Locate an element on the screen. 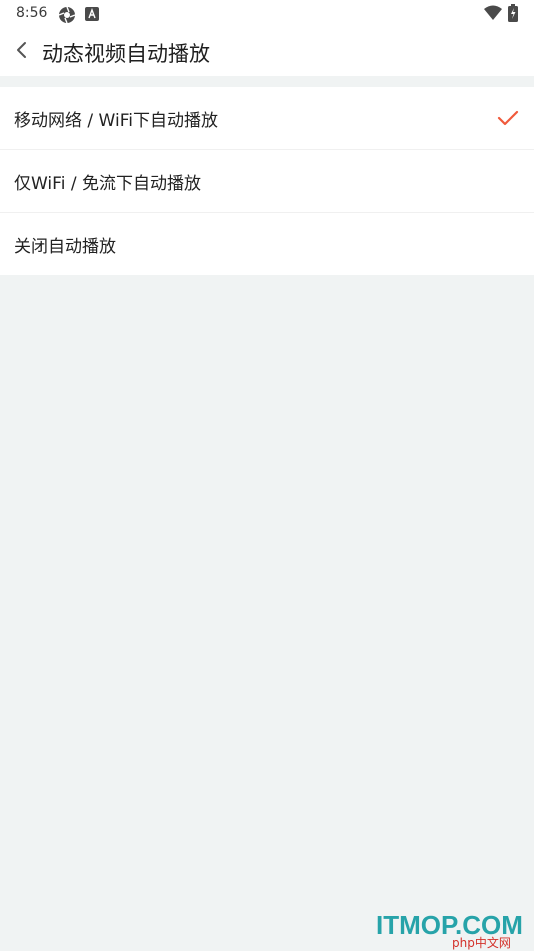  option-mobile-and-wifi: 移动网络 / WiFi下自动播放 is located at coordinates (267, 118).